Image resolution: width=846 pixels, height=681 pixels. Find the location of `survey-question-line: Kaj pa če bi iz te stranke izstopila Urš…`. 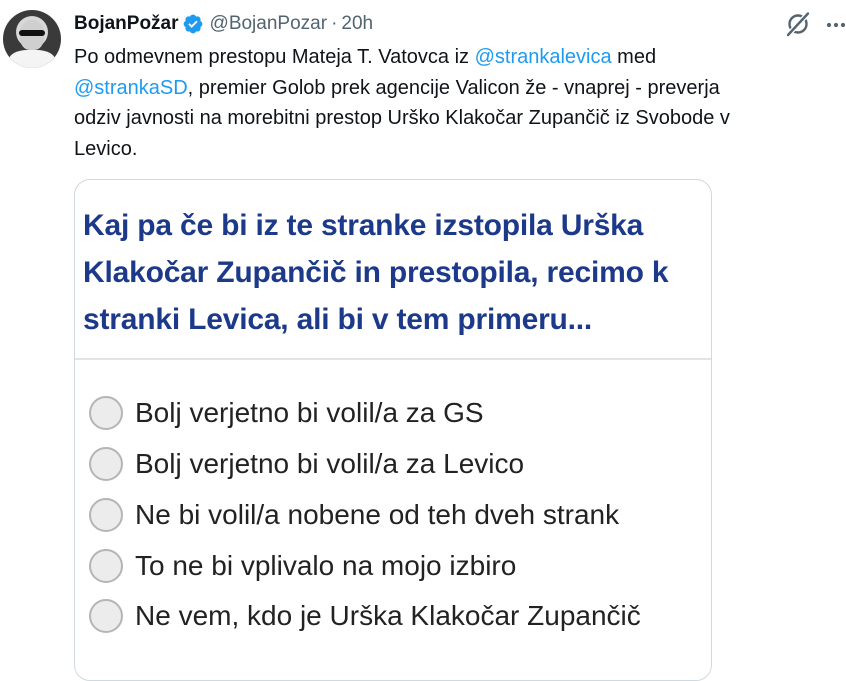

survey-question-line: Kaj pa če bi iz te stranke izstopila Urš… is located at coordinates (363, 225).